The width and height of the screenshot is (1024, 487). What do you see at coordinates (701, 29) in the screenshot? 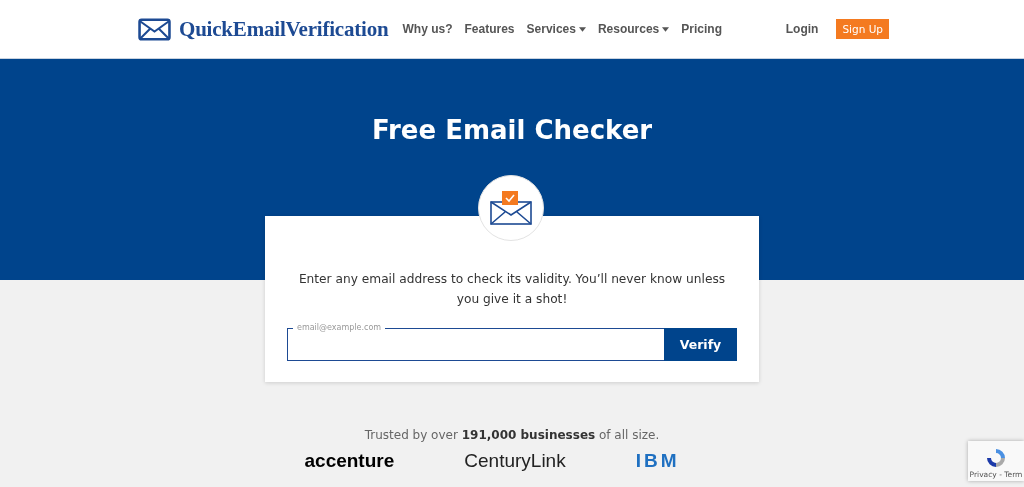
I see `nav-link: Pricing` at bounding box center [701, 29].